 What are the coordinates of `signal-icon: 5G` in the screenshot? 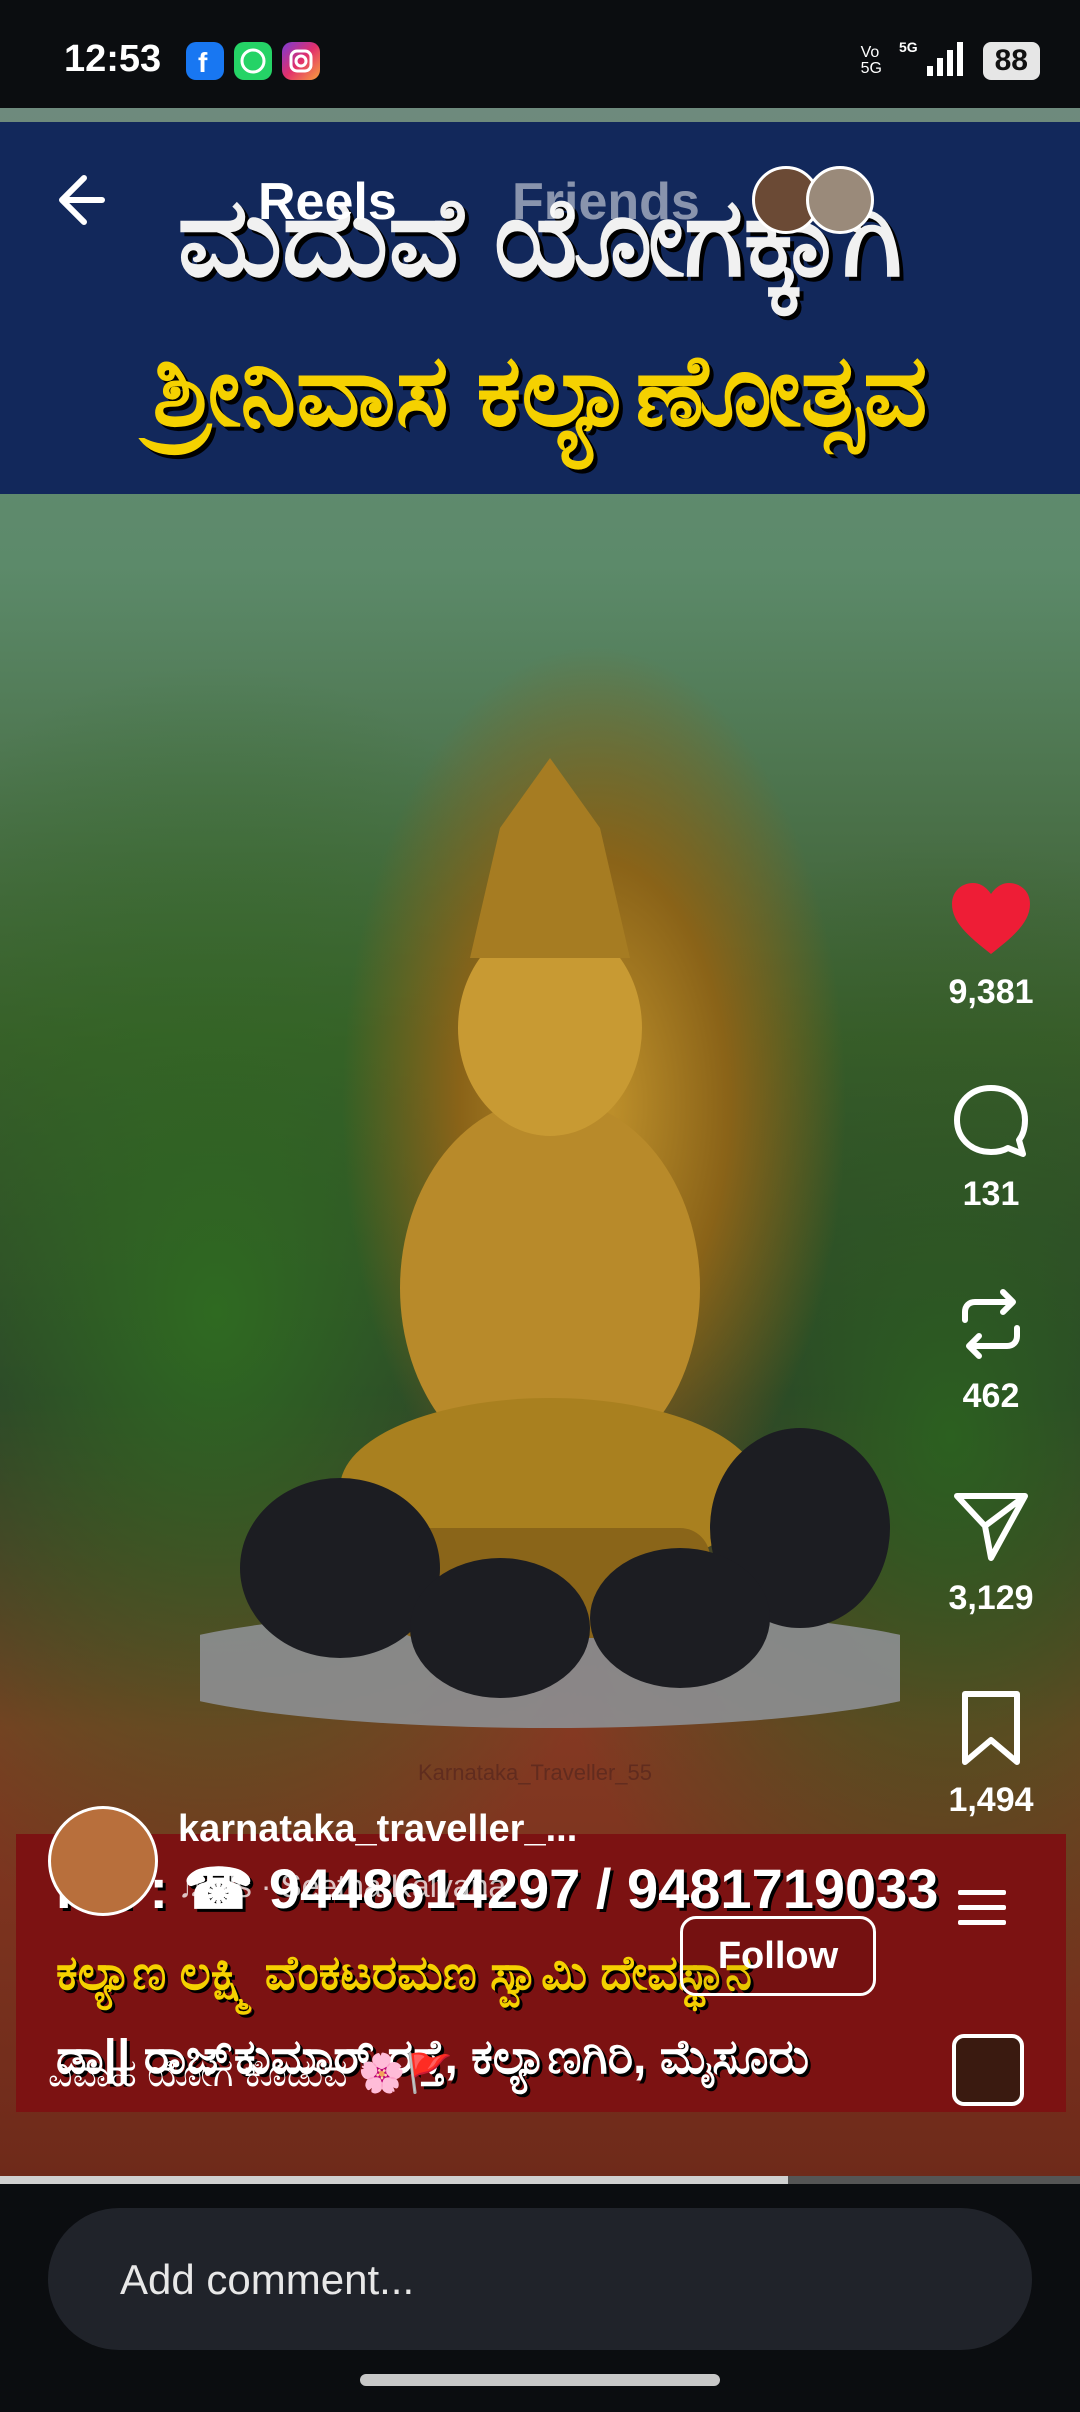 It's located at (933, 60).